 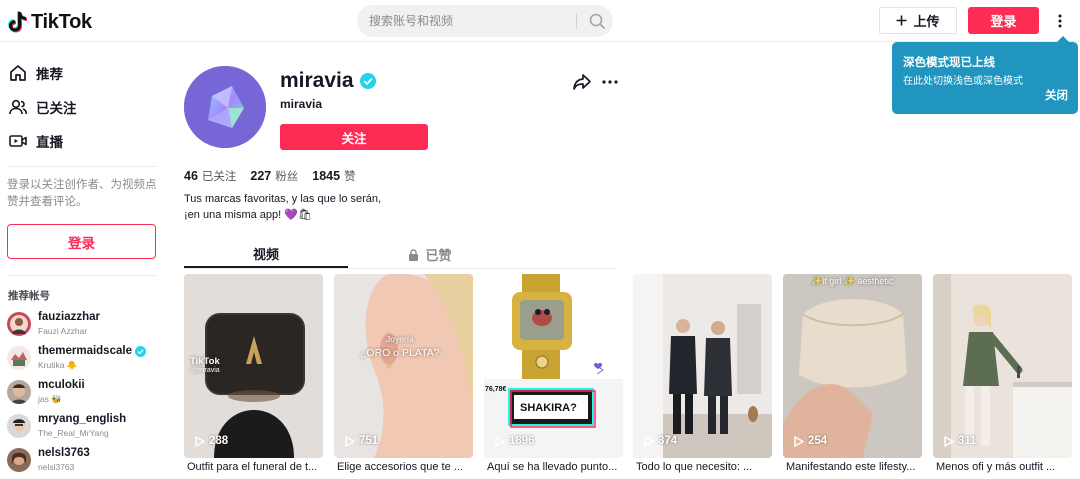 I want to click on profile-display-name: miravia, so click(x=301, y=104).